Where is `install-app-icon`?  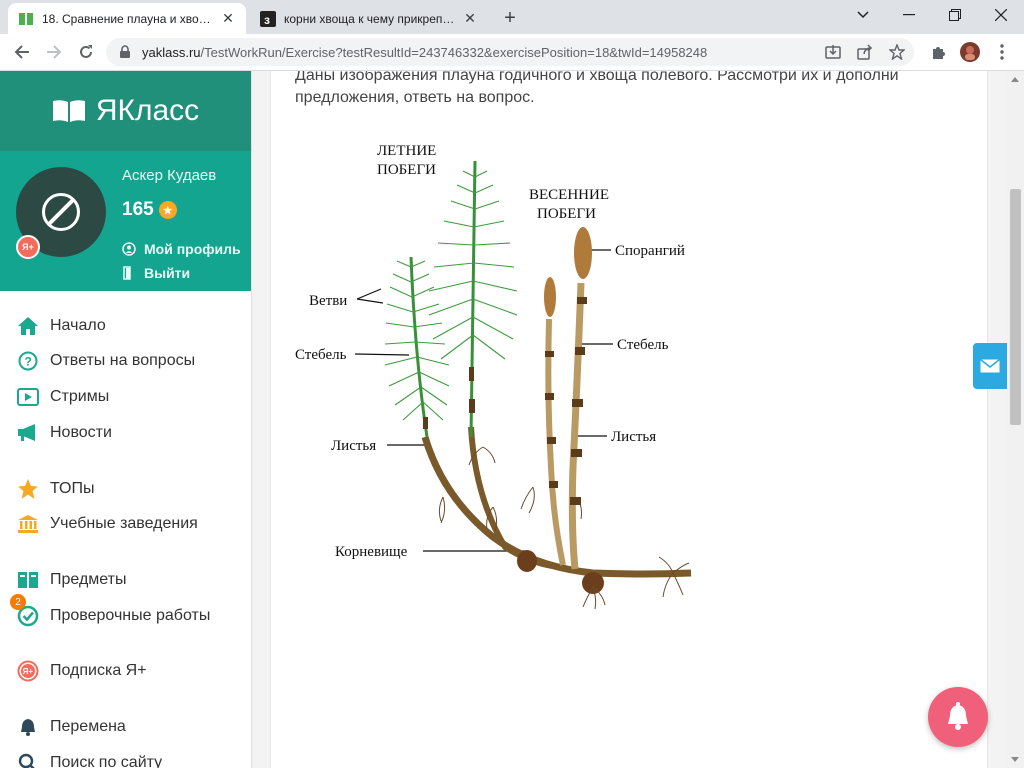 install-app-icon is located at coordinates (833, 52).